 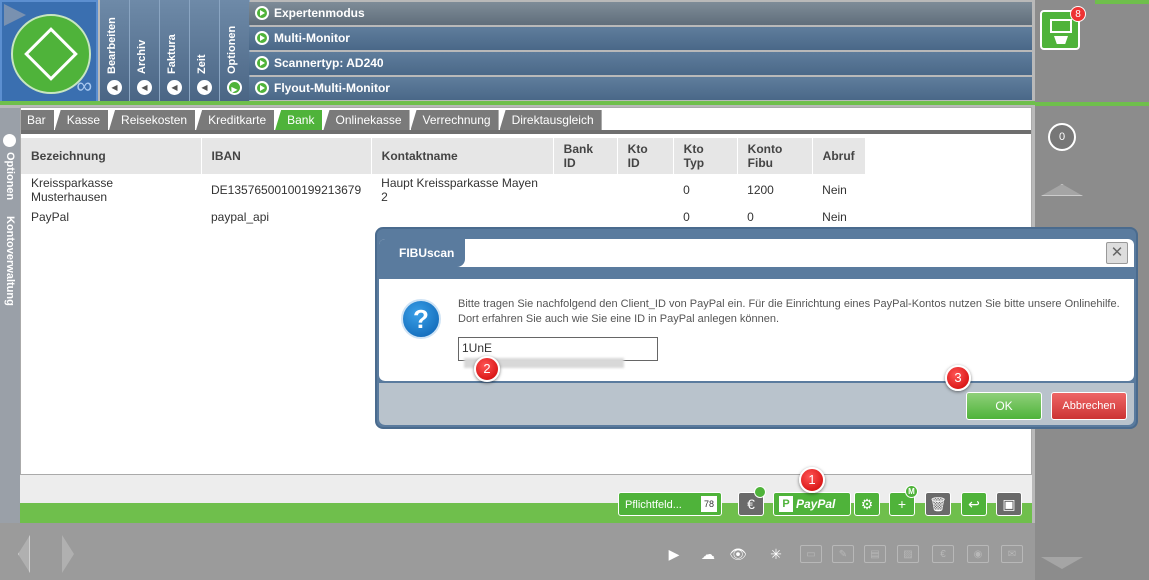 What do you see at coordinates (454, 120) in the screenshot?
I see `tab-verrechnung: Verrechnung` at bounding box center [454, 120].